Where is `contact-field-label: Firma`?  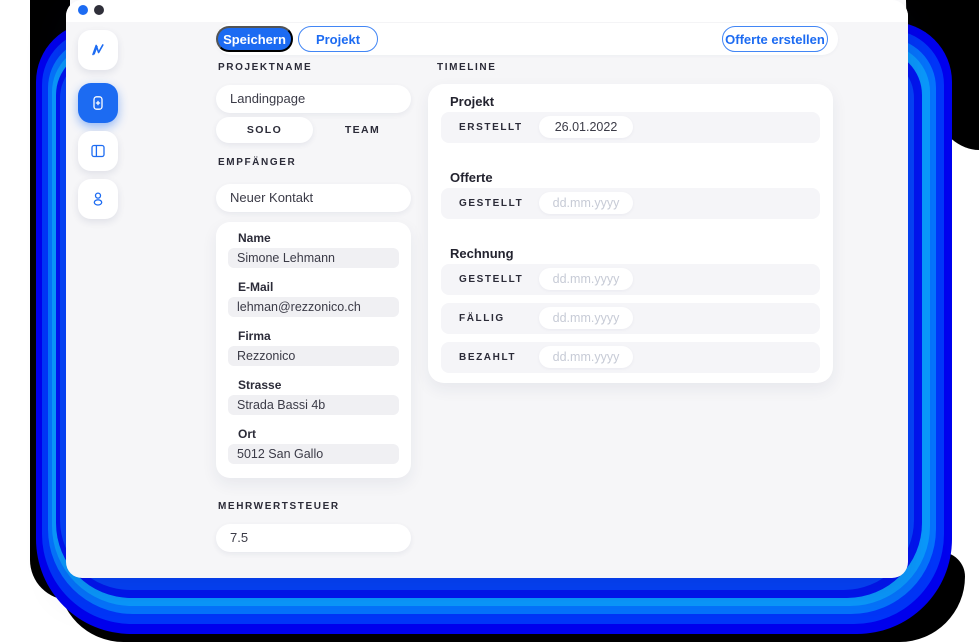 contact-field-label: Firma is located at coordinates (254, 336).